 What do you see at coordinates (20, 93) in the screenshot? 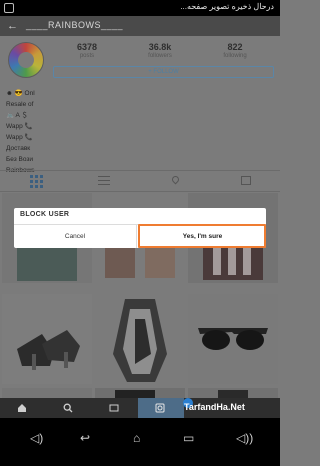
I see `bio-line: ☻ 😎 Onl` at bounding box center [20, 93].